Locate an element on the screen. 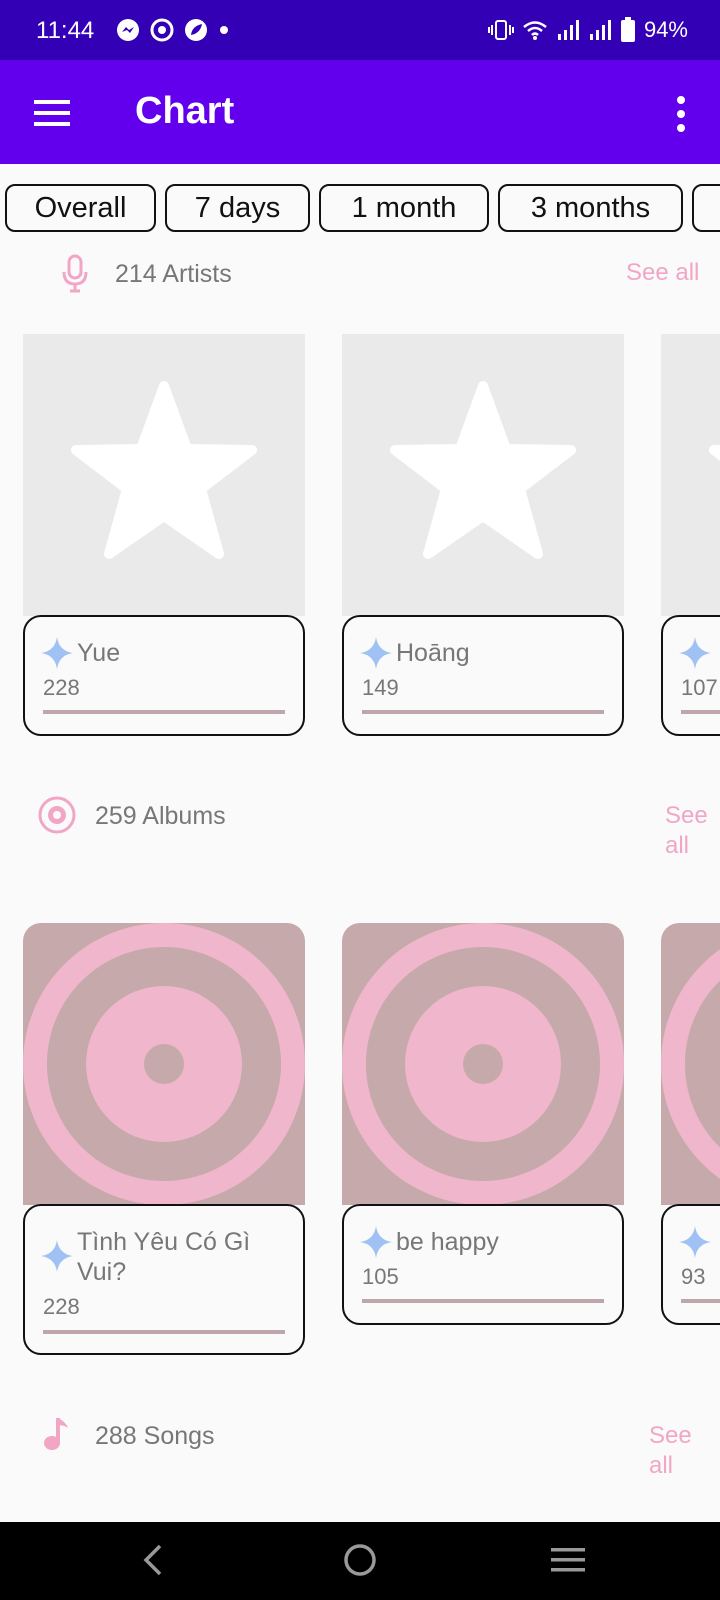 The height and width of the screenshot is (1600, 720). artist-info: 107 is located at coordinates (690, 675).